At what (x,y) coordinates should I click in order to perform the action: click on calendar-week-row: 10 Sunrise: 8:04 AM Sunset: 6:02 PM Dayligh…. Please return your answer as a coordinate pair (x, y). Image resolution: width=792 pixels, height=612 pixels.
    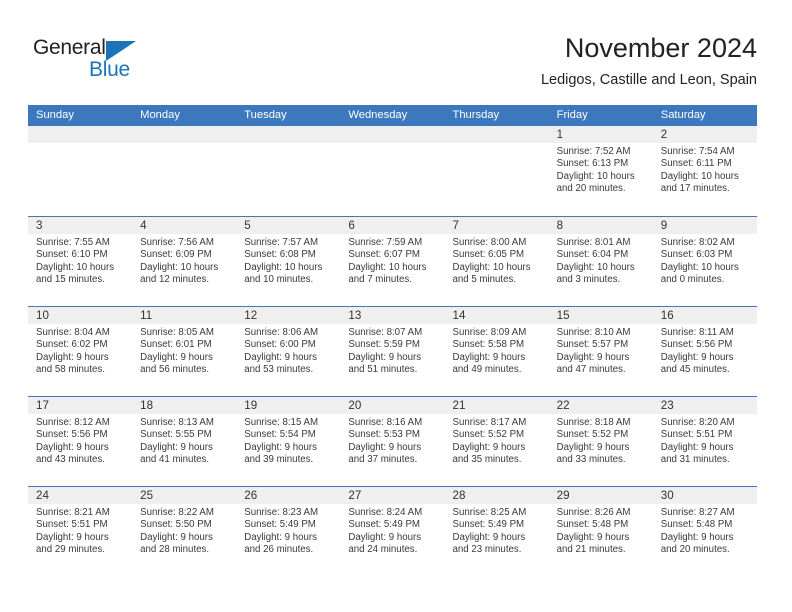
    Looking at the image, I should click on (392, 351).